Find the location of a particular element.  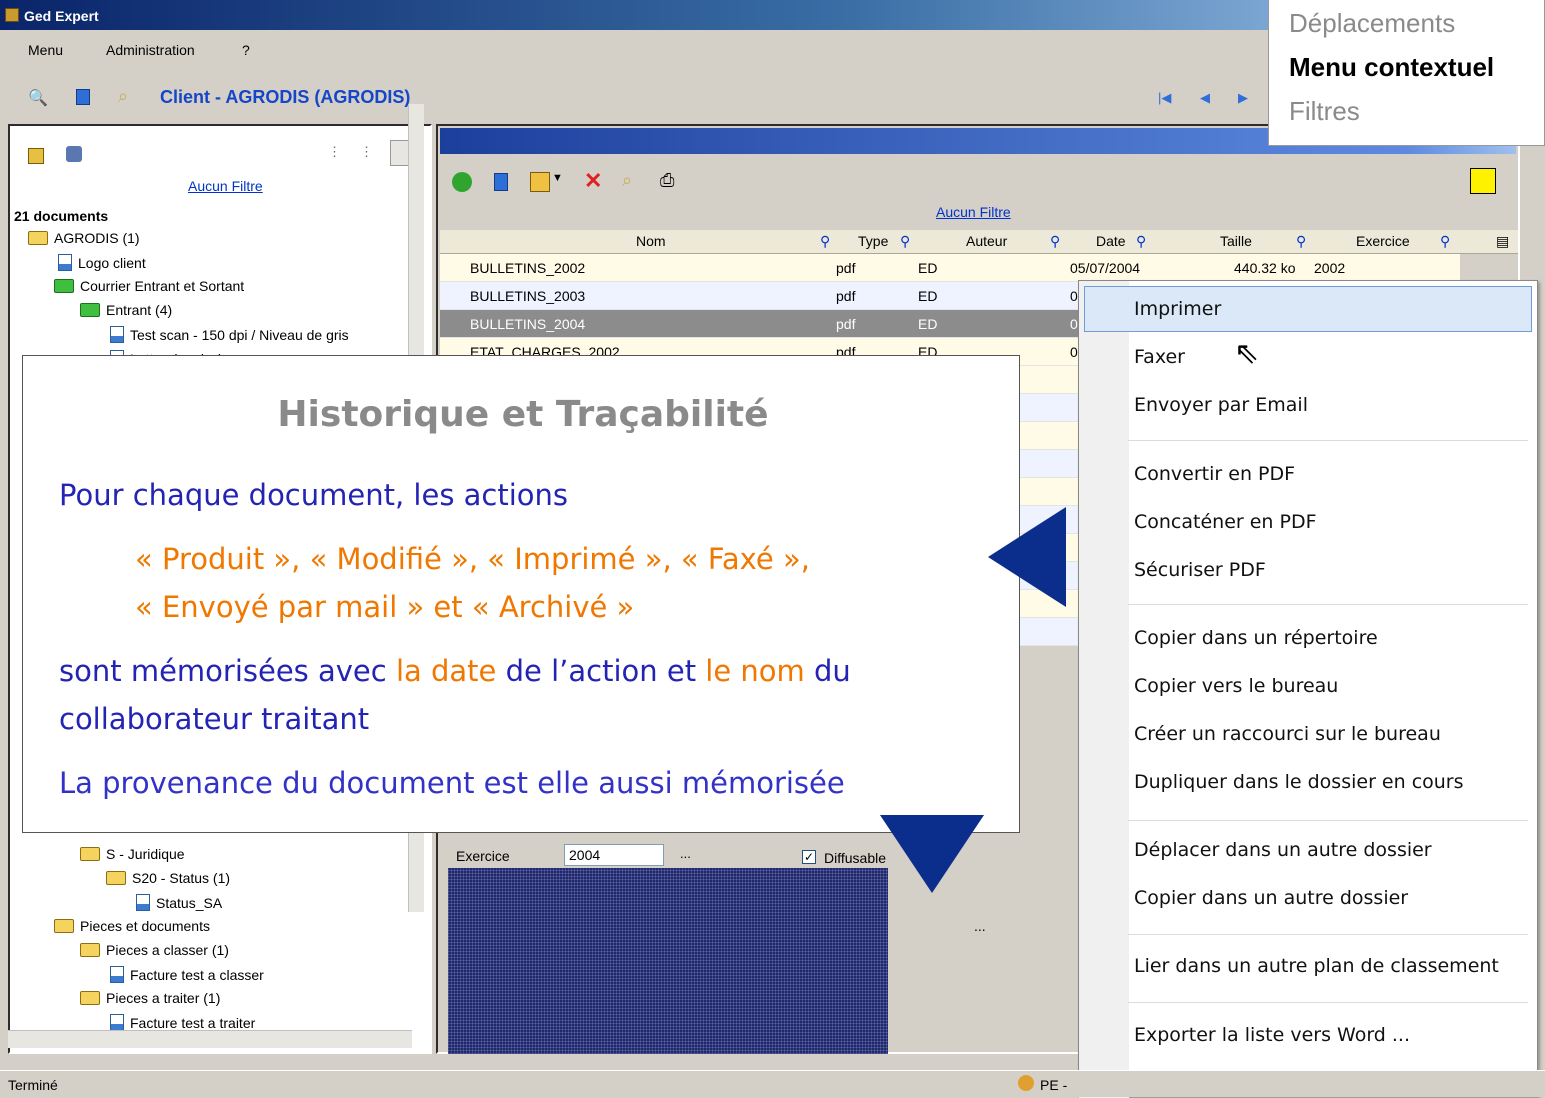

add-folder-icon is located at coordinates (36, 156).